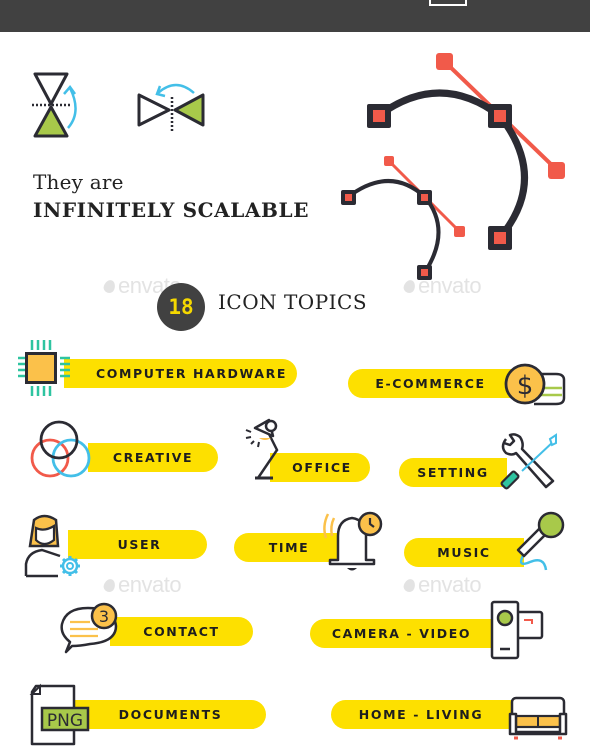 Image resolution: width=590 pixels, height=750 pixels. Describe the element at coordinates (421, 714) in the screenshot. I see `category-home-living: HOME - LIVING` at that location.